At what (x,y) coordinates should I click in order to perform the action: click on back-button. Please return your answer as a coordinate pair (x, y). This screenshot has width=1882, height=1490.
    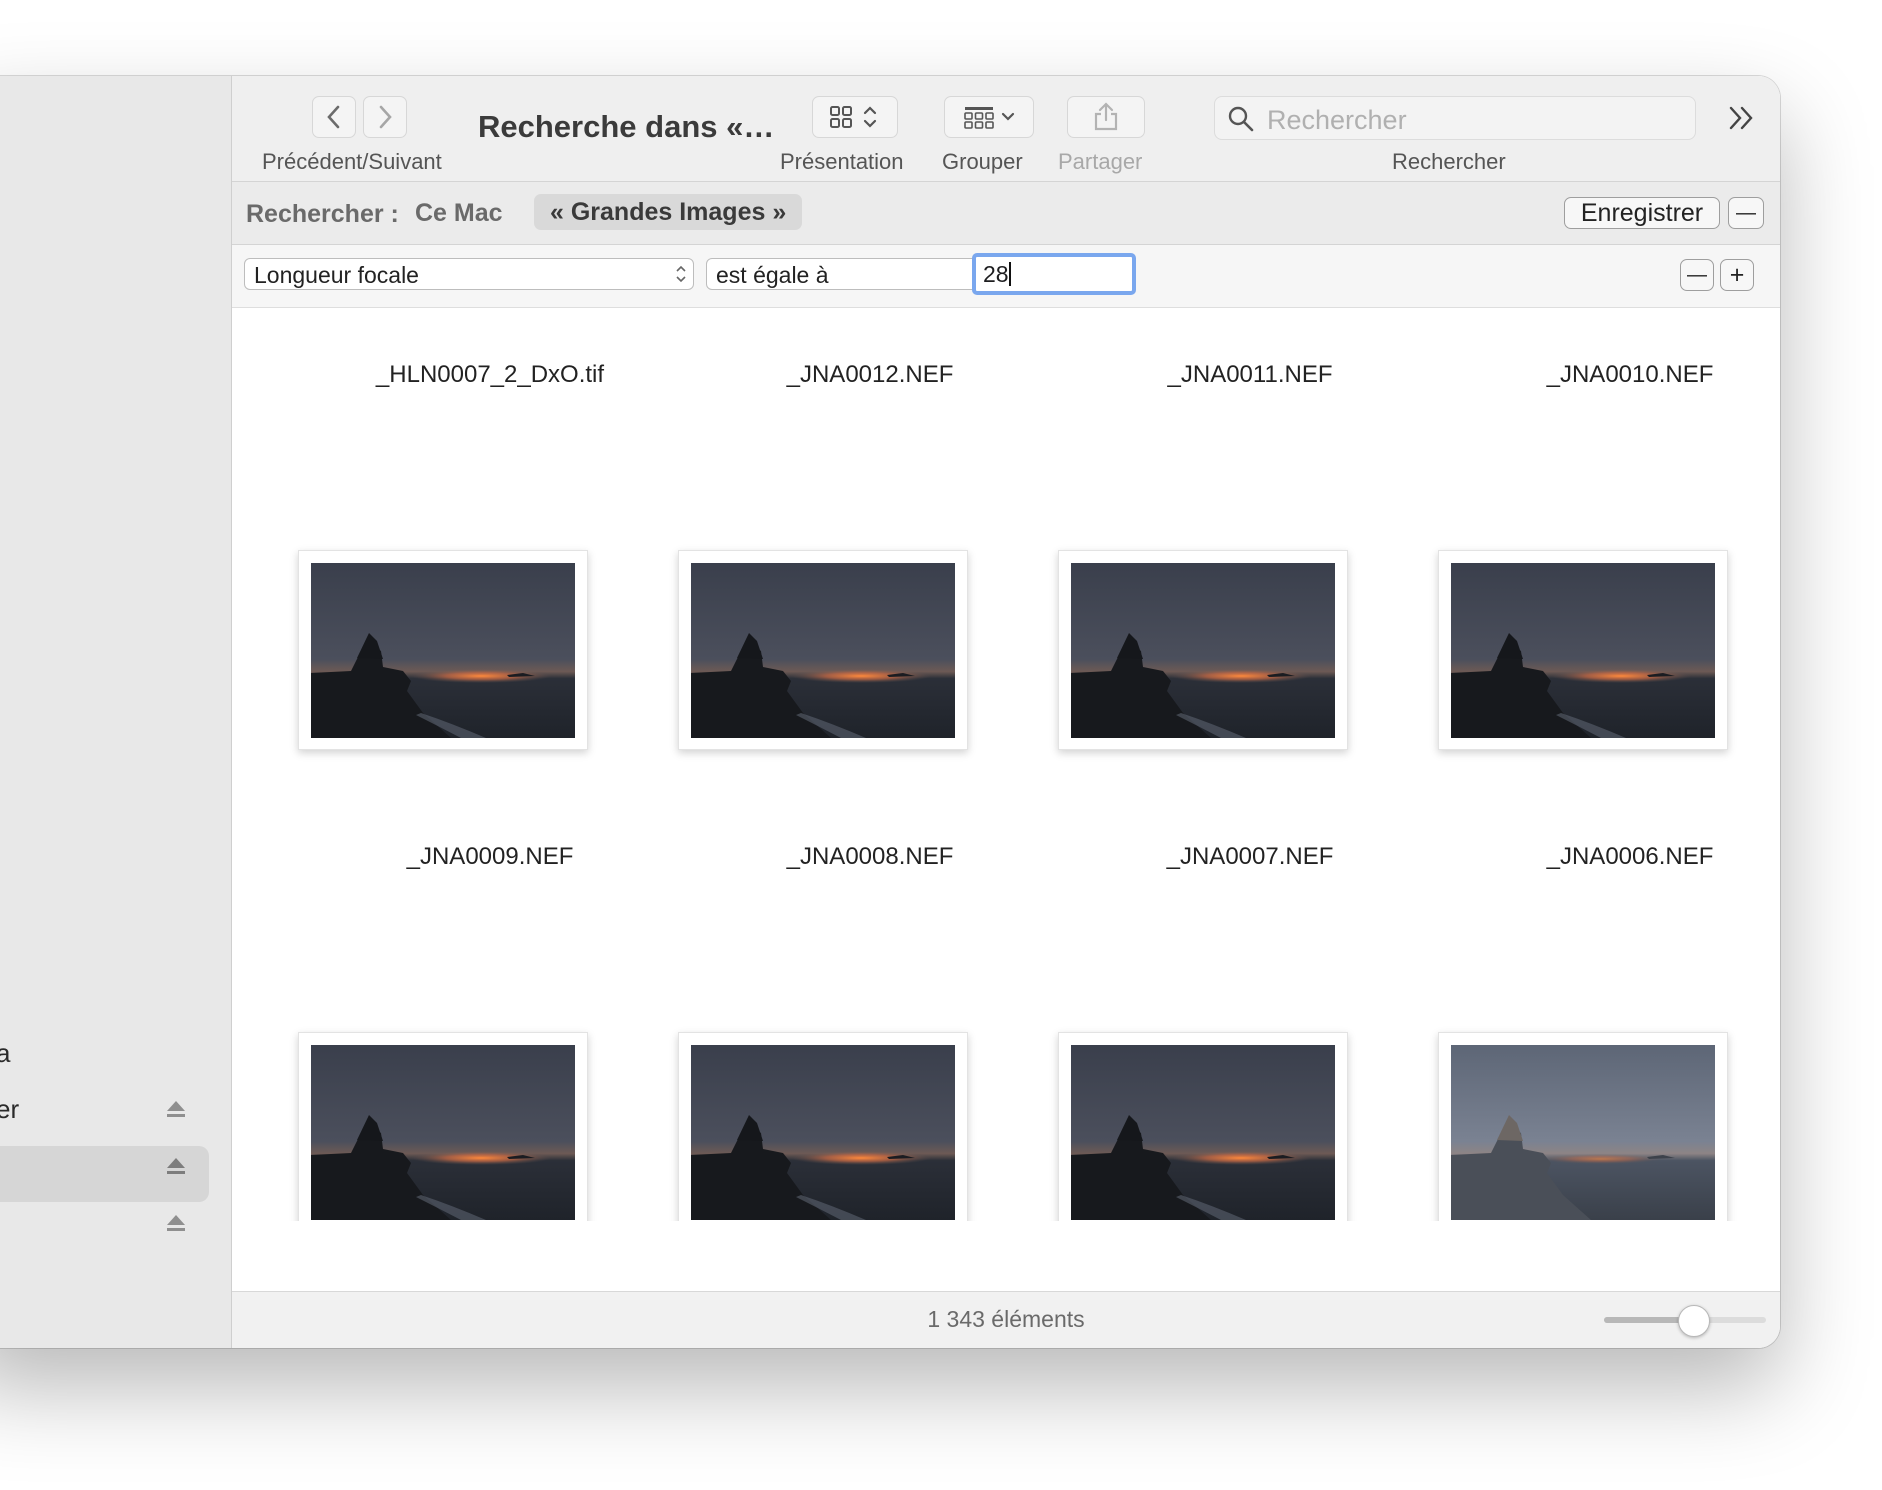
    Looking at the image, I should click on (334, 117).